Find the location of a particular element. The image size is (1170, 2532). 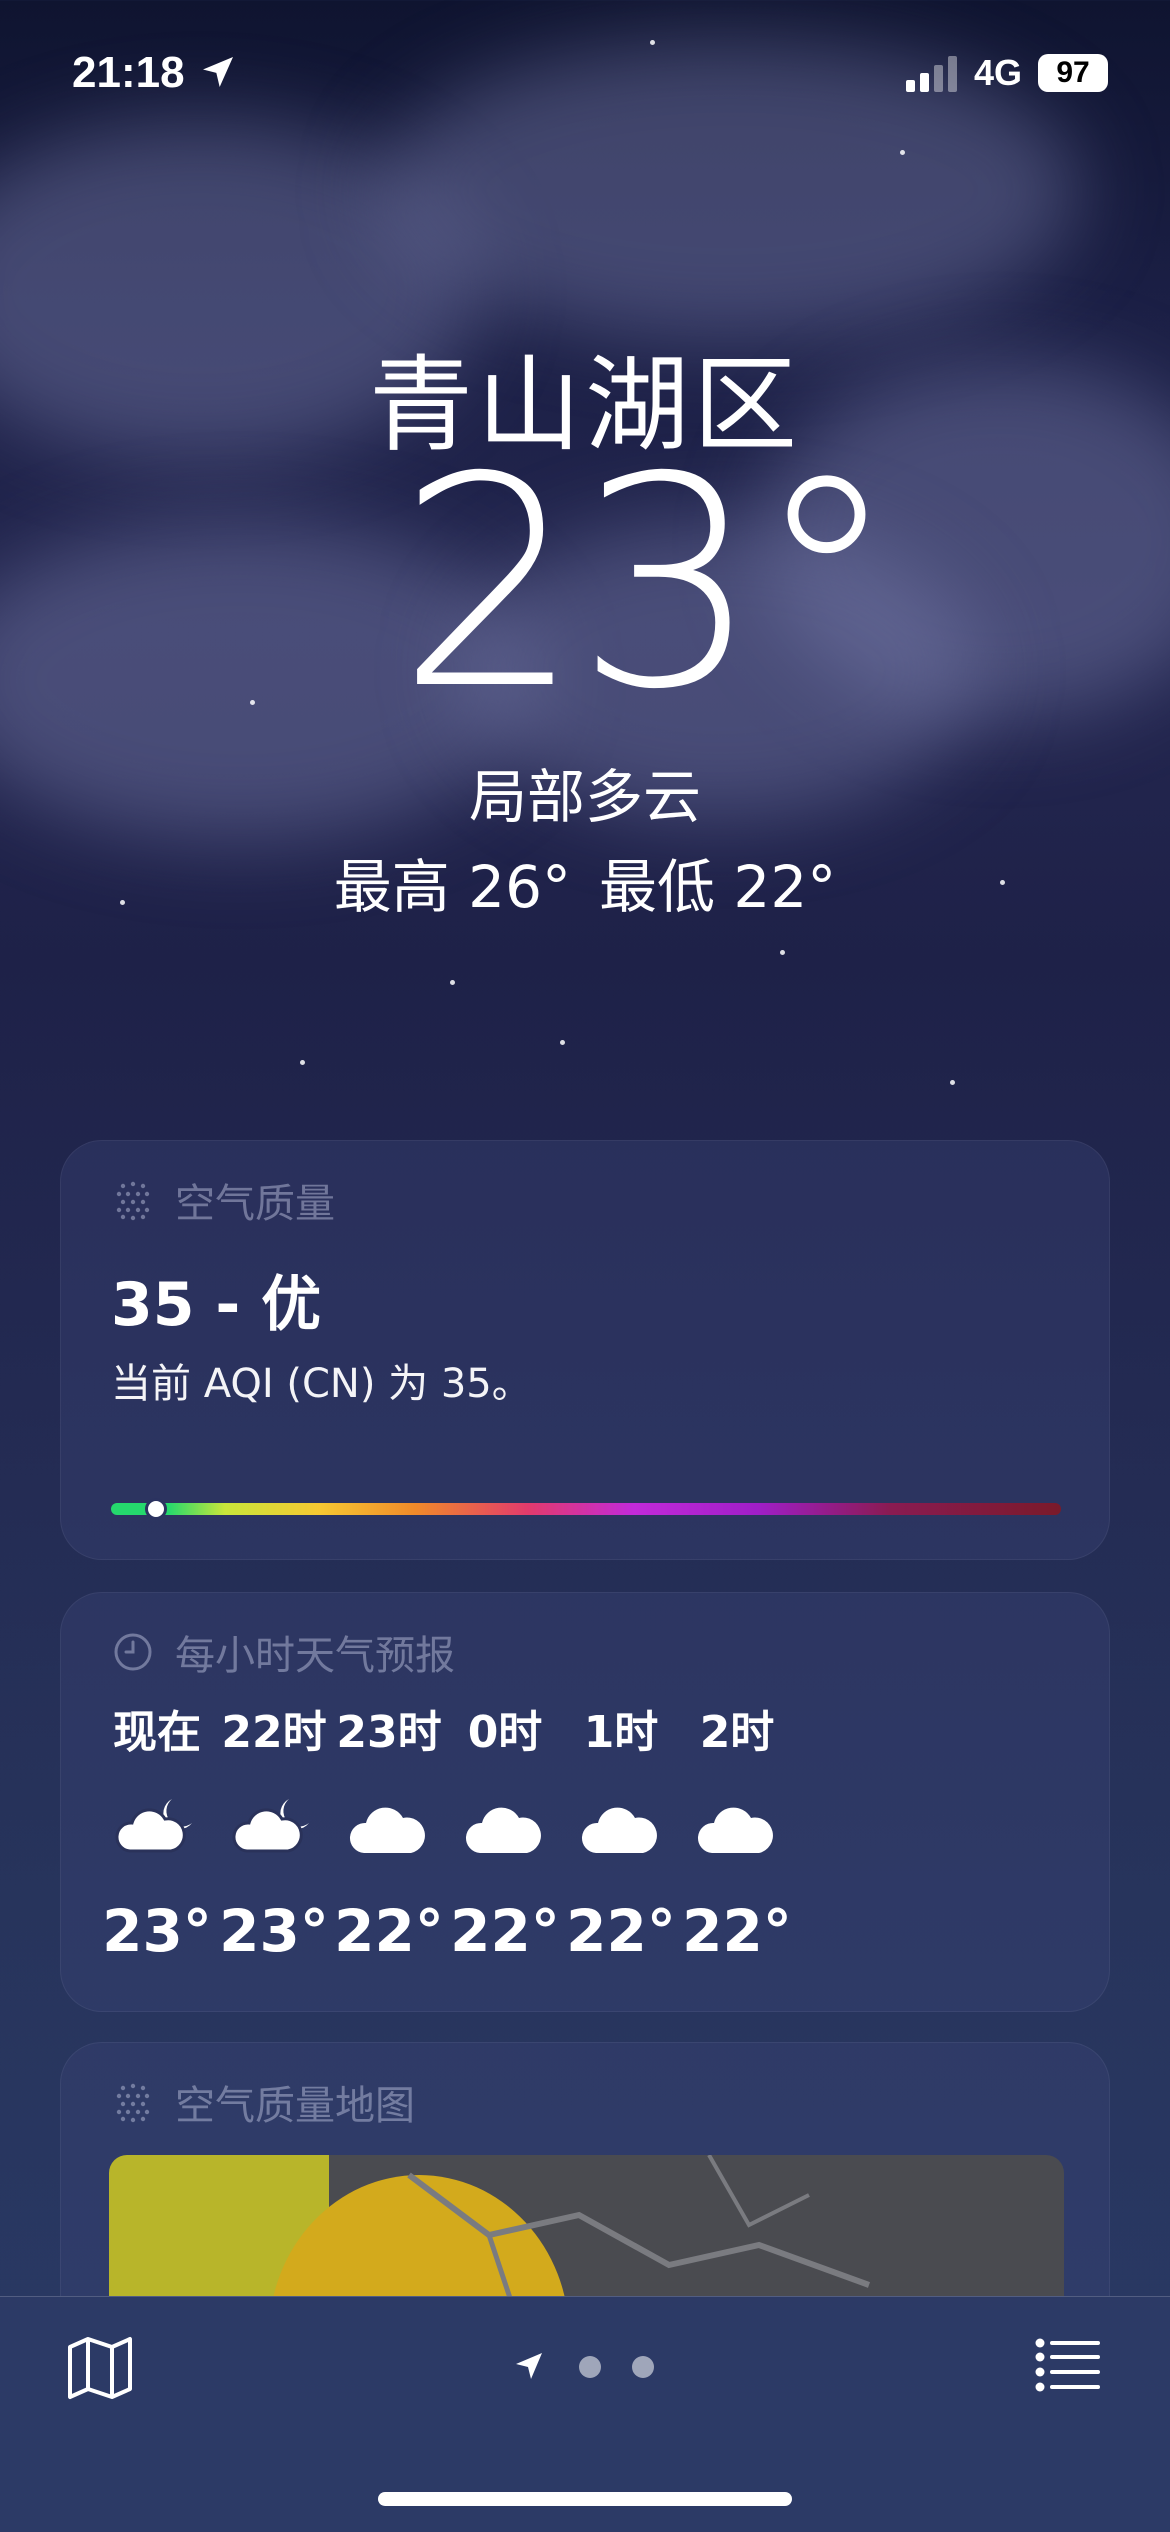

card-header: 每小时天气预报 is located at coordinates (283, 1653).